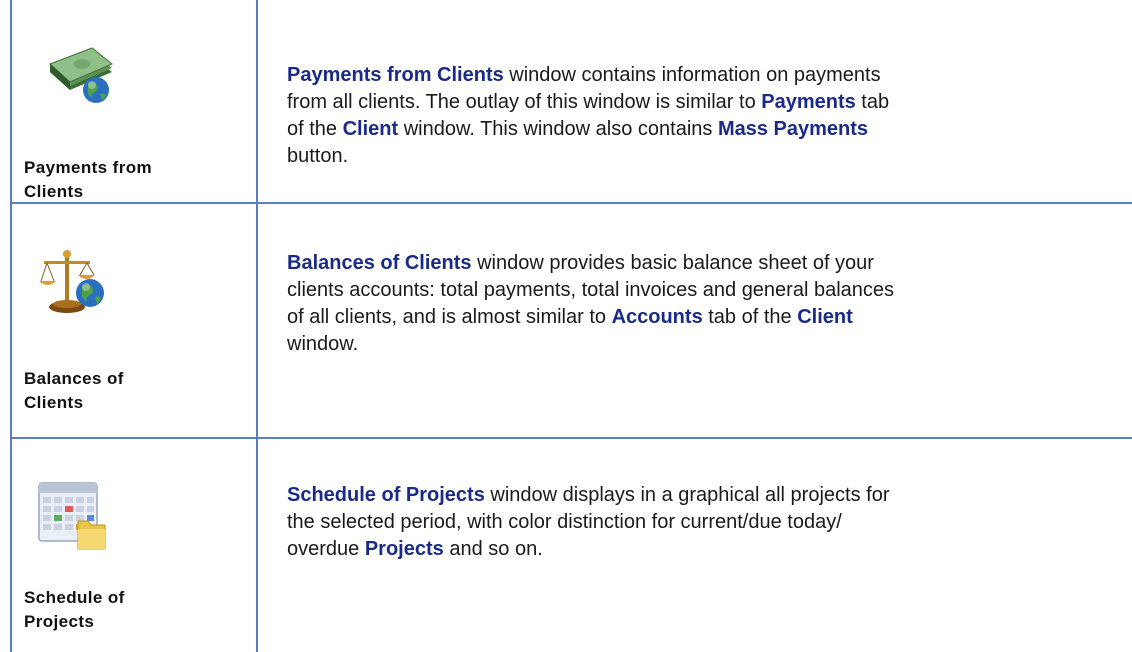  Describe the element at coordinates (76, 515) in the screenshot. I see `calendar-folder-icon` at that location.